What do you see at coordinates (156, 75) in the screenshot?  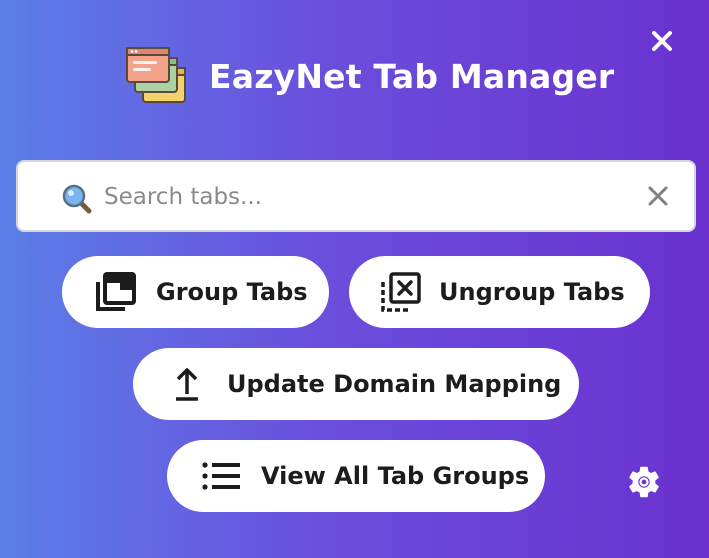 I see `stacked-windows-icon` at bounding box center [156, 75].